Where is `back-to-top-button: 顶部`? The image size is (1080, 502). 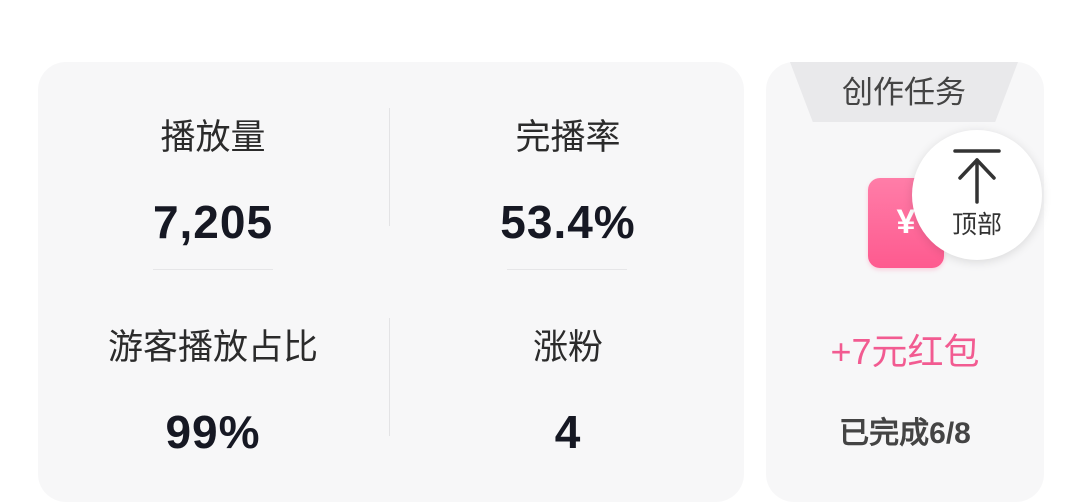
back-to-top-button: 顶部 is located at coordinates (977, 195).